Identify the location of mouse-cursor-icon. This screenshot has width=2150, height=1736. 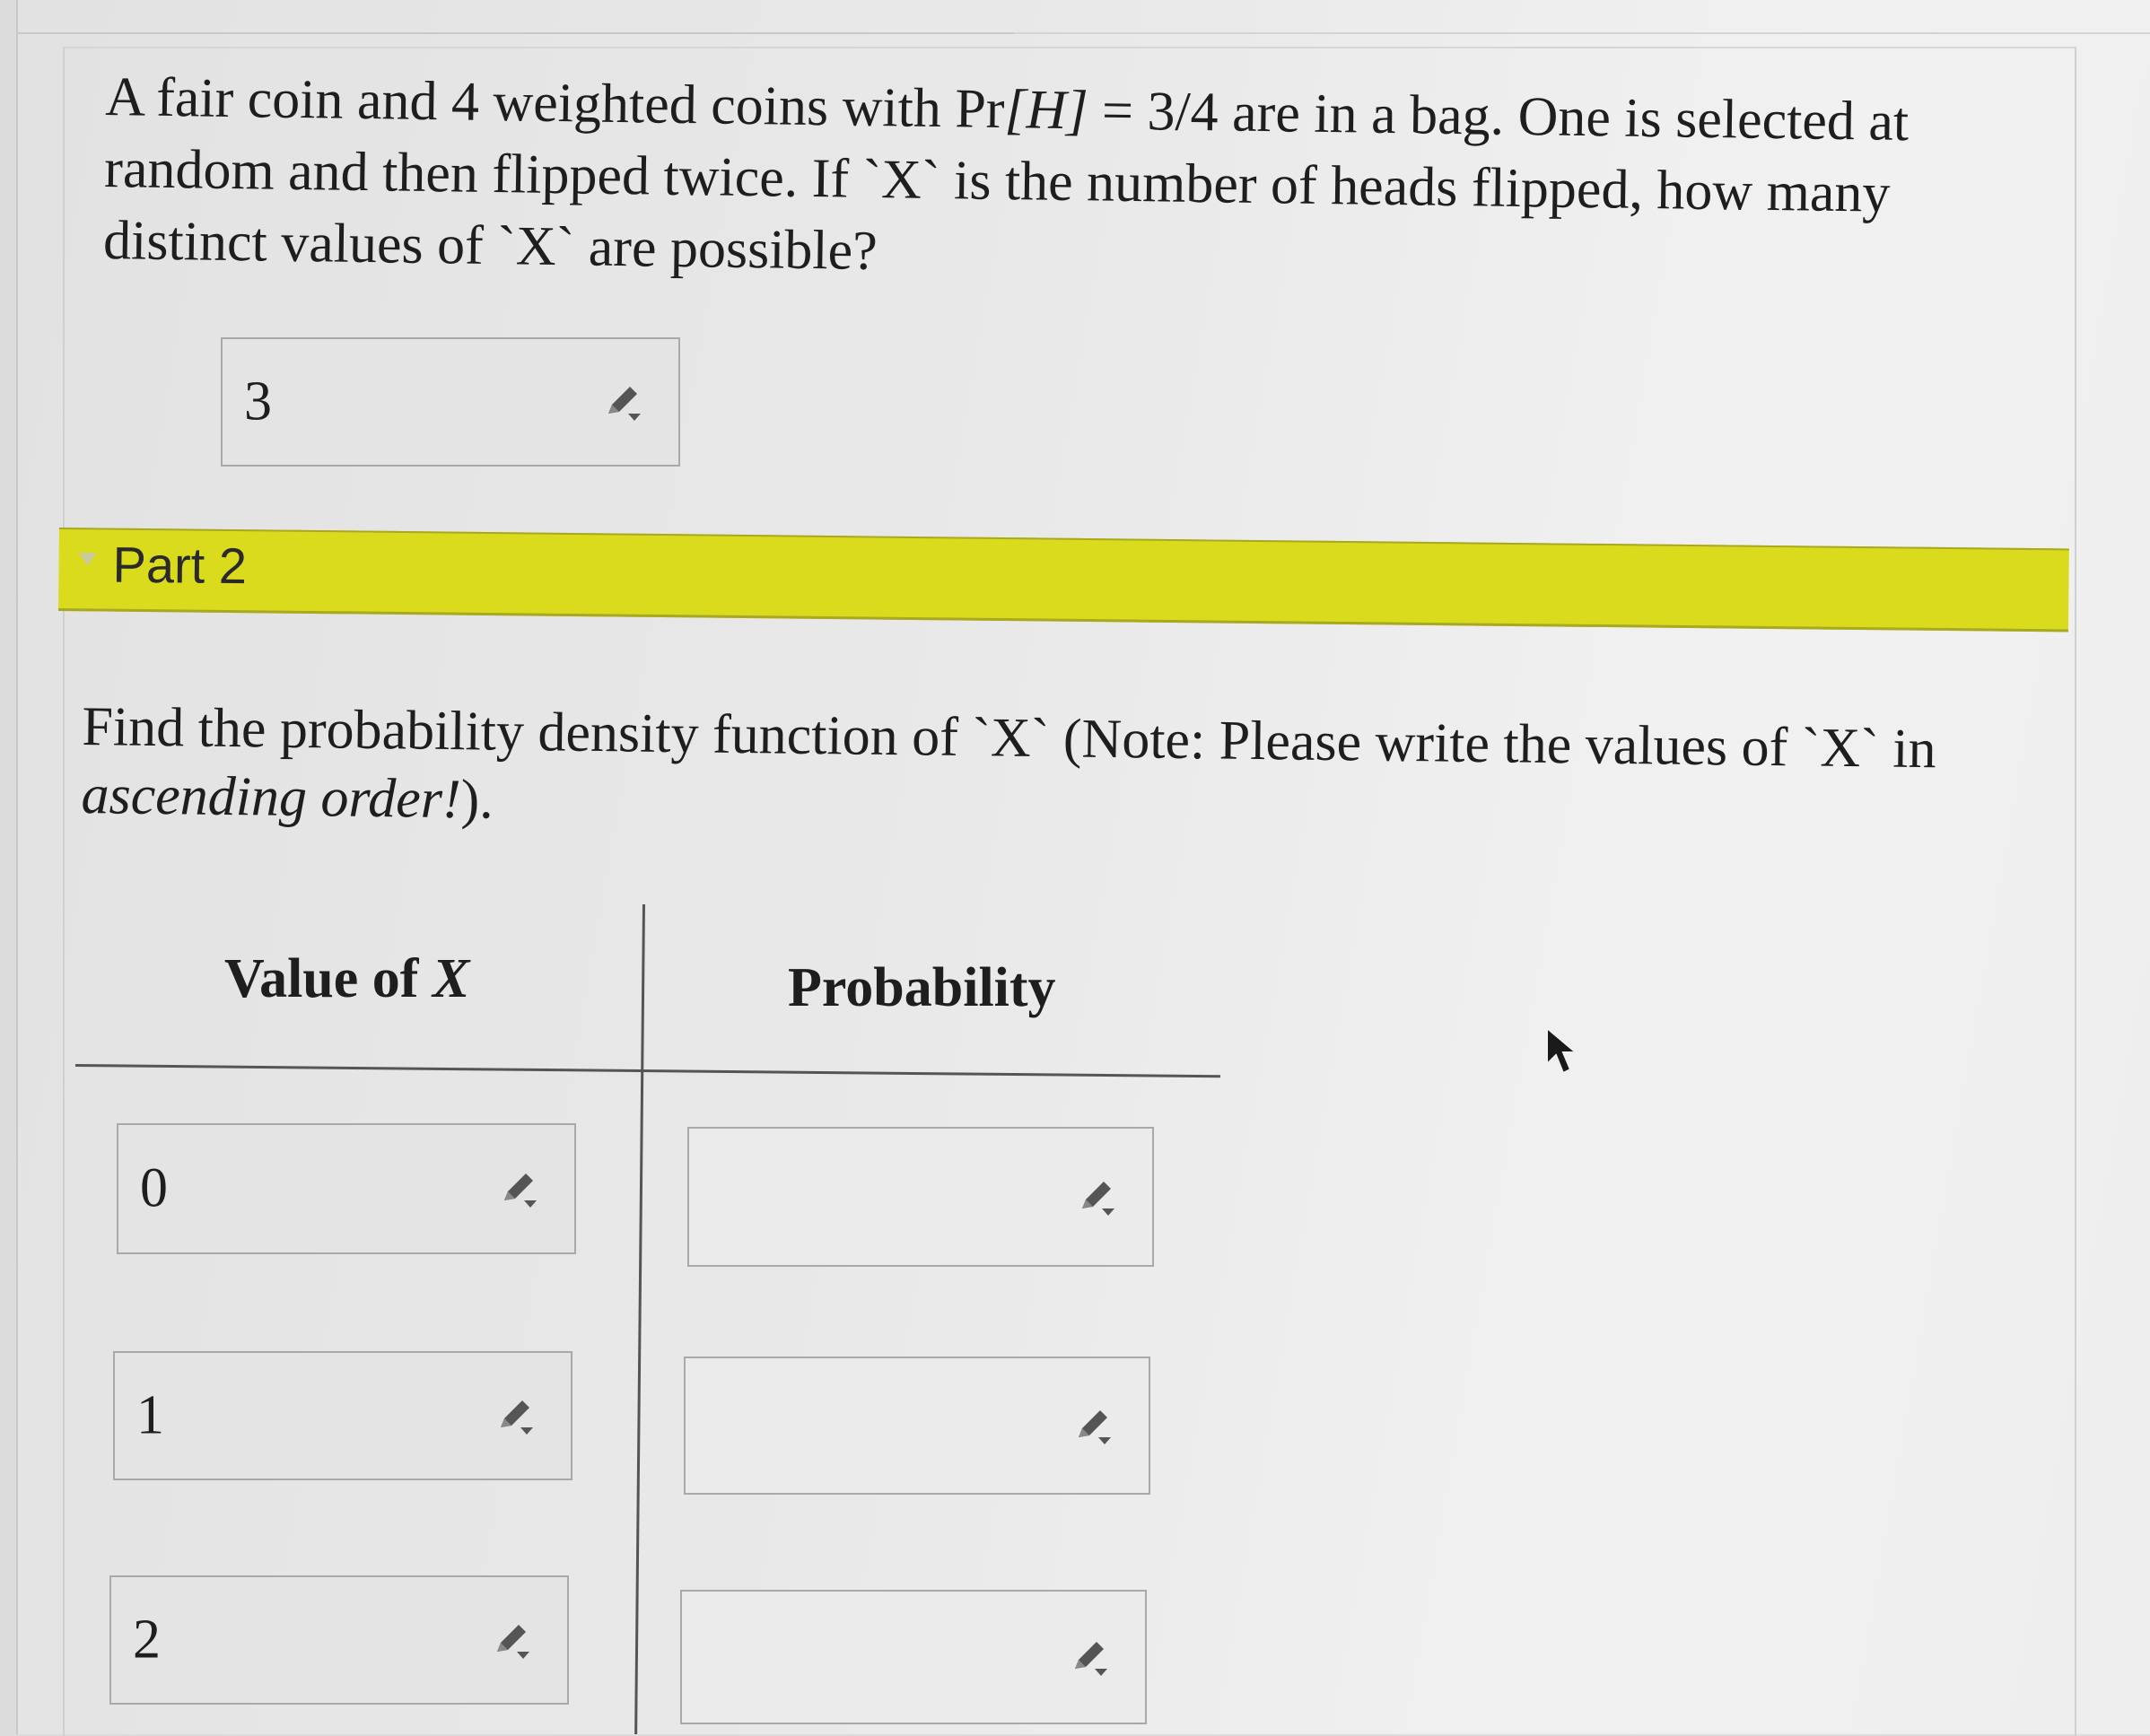
(1562, 1050).